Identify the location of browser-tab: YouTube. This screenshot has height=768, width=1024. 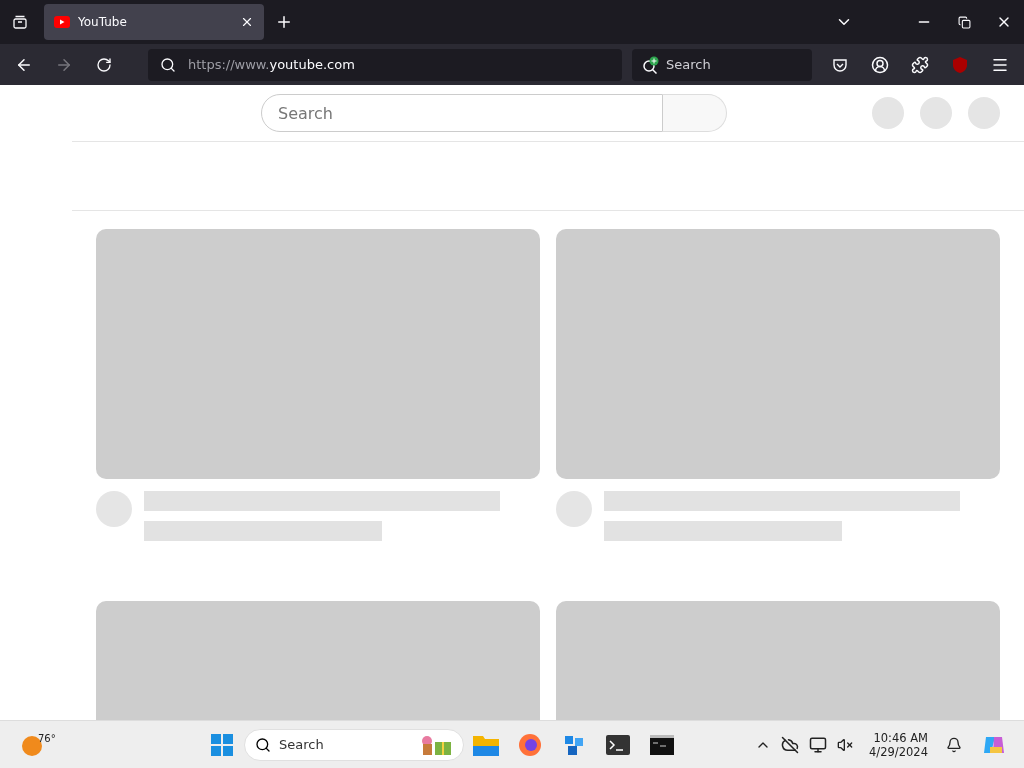
(154, 22).